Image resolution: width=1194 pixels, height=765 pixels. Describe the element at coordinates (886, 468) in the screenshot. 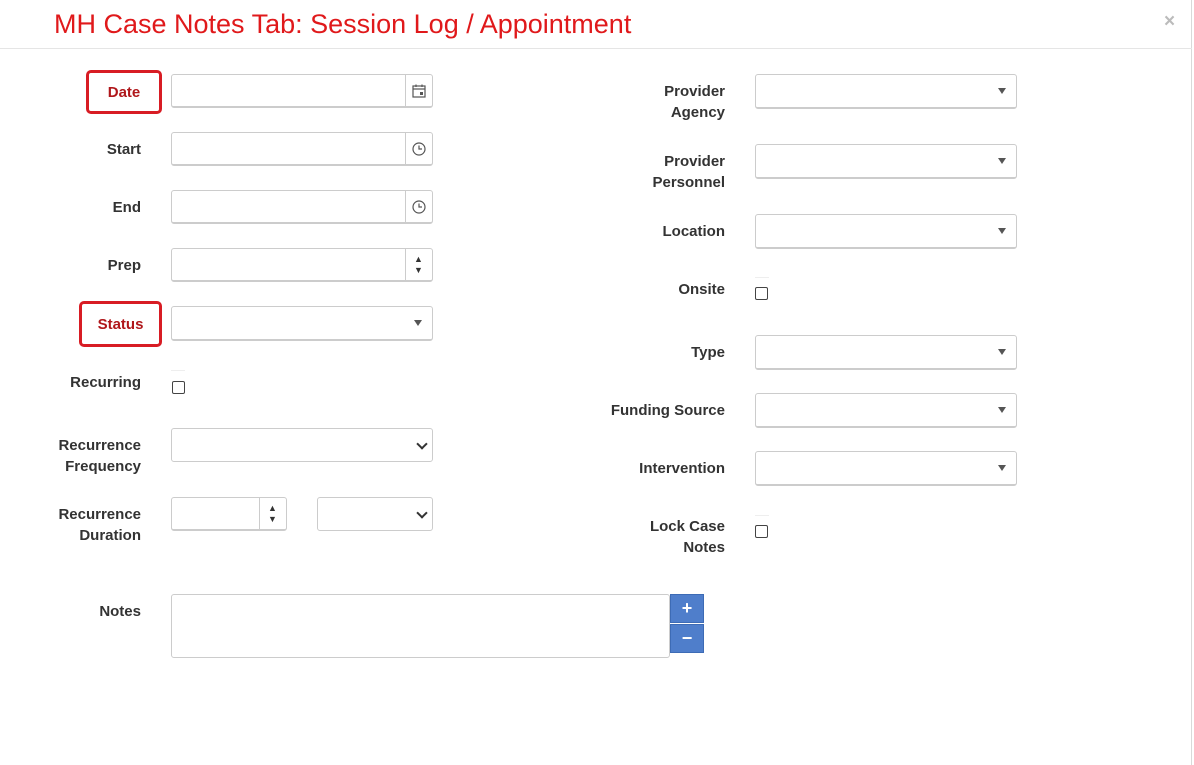

I see `intervention-select` at that location.